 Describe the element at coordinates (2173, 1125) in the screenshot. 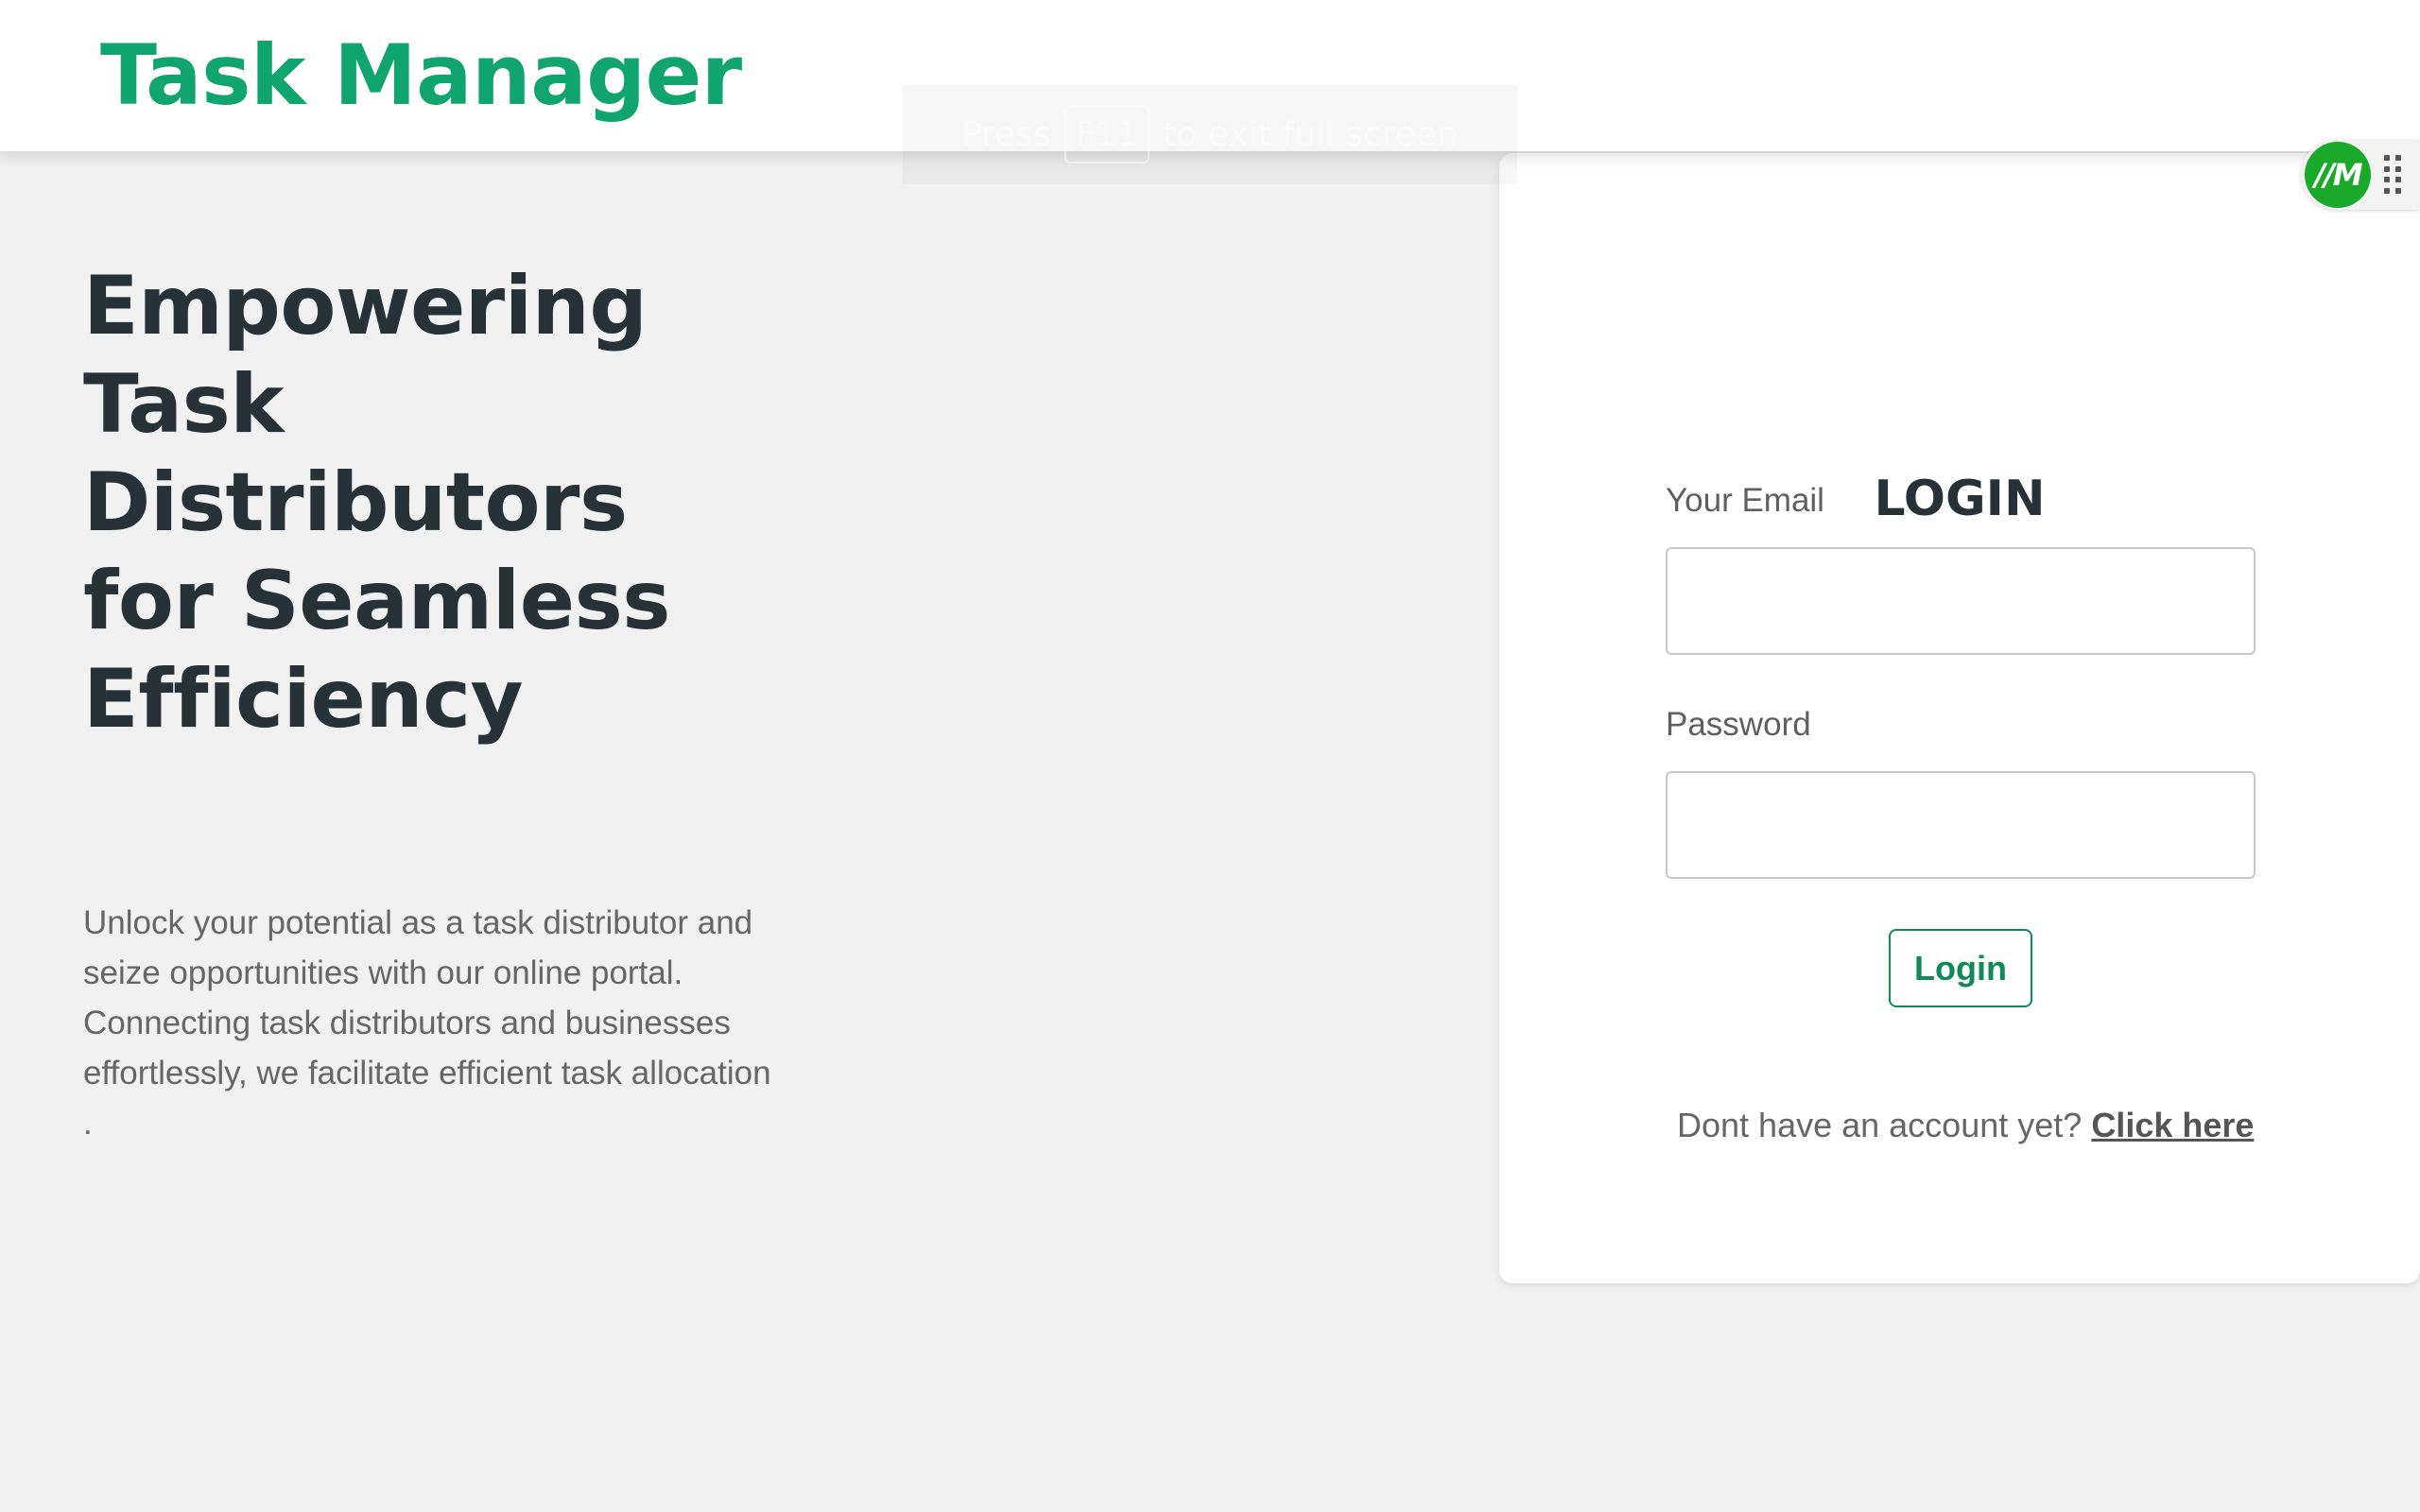

I see `signup-link: Click here` at that location.